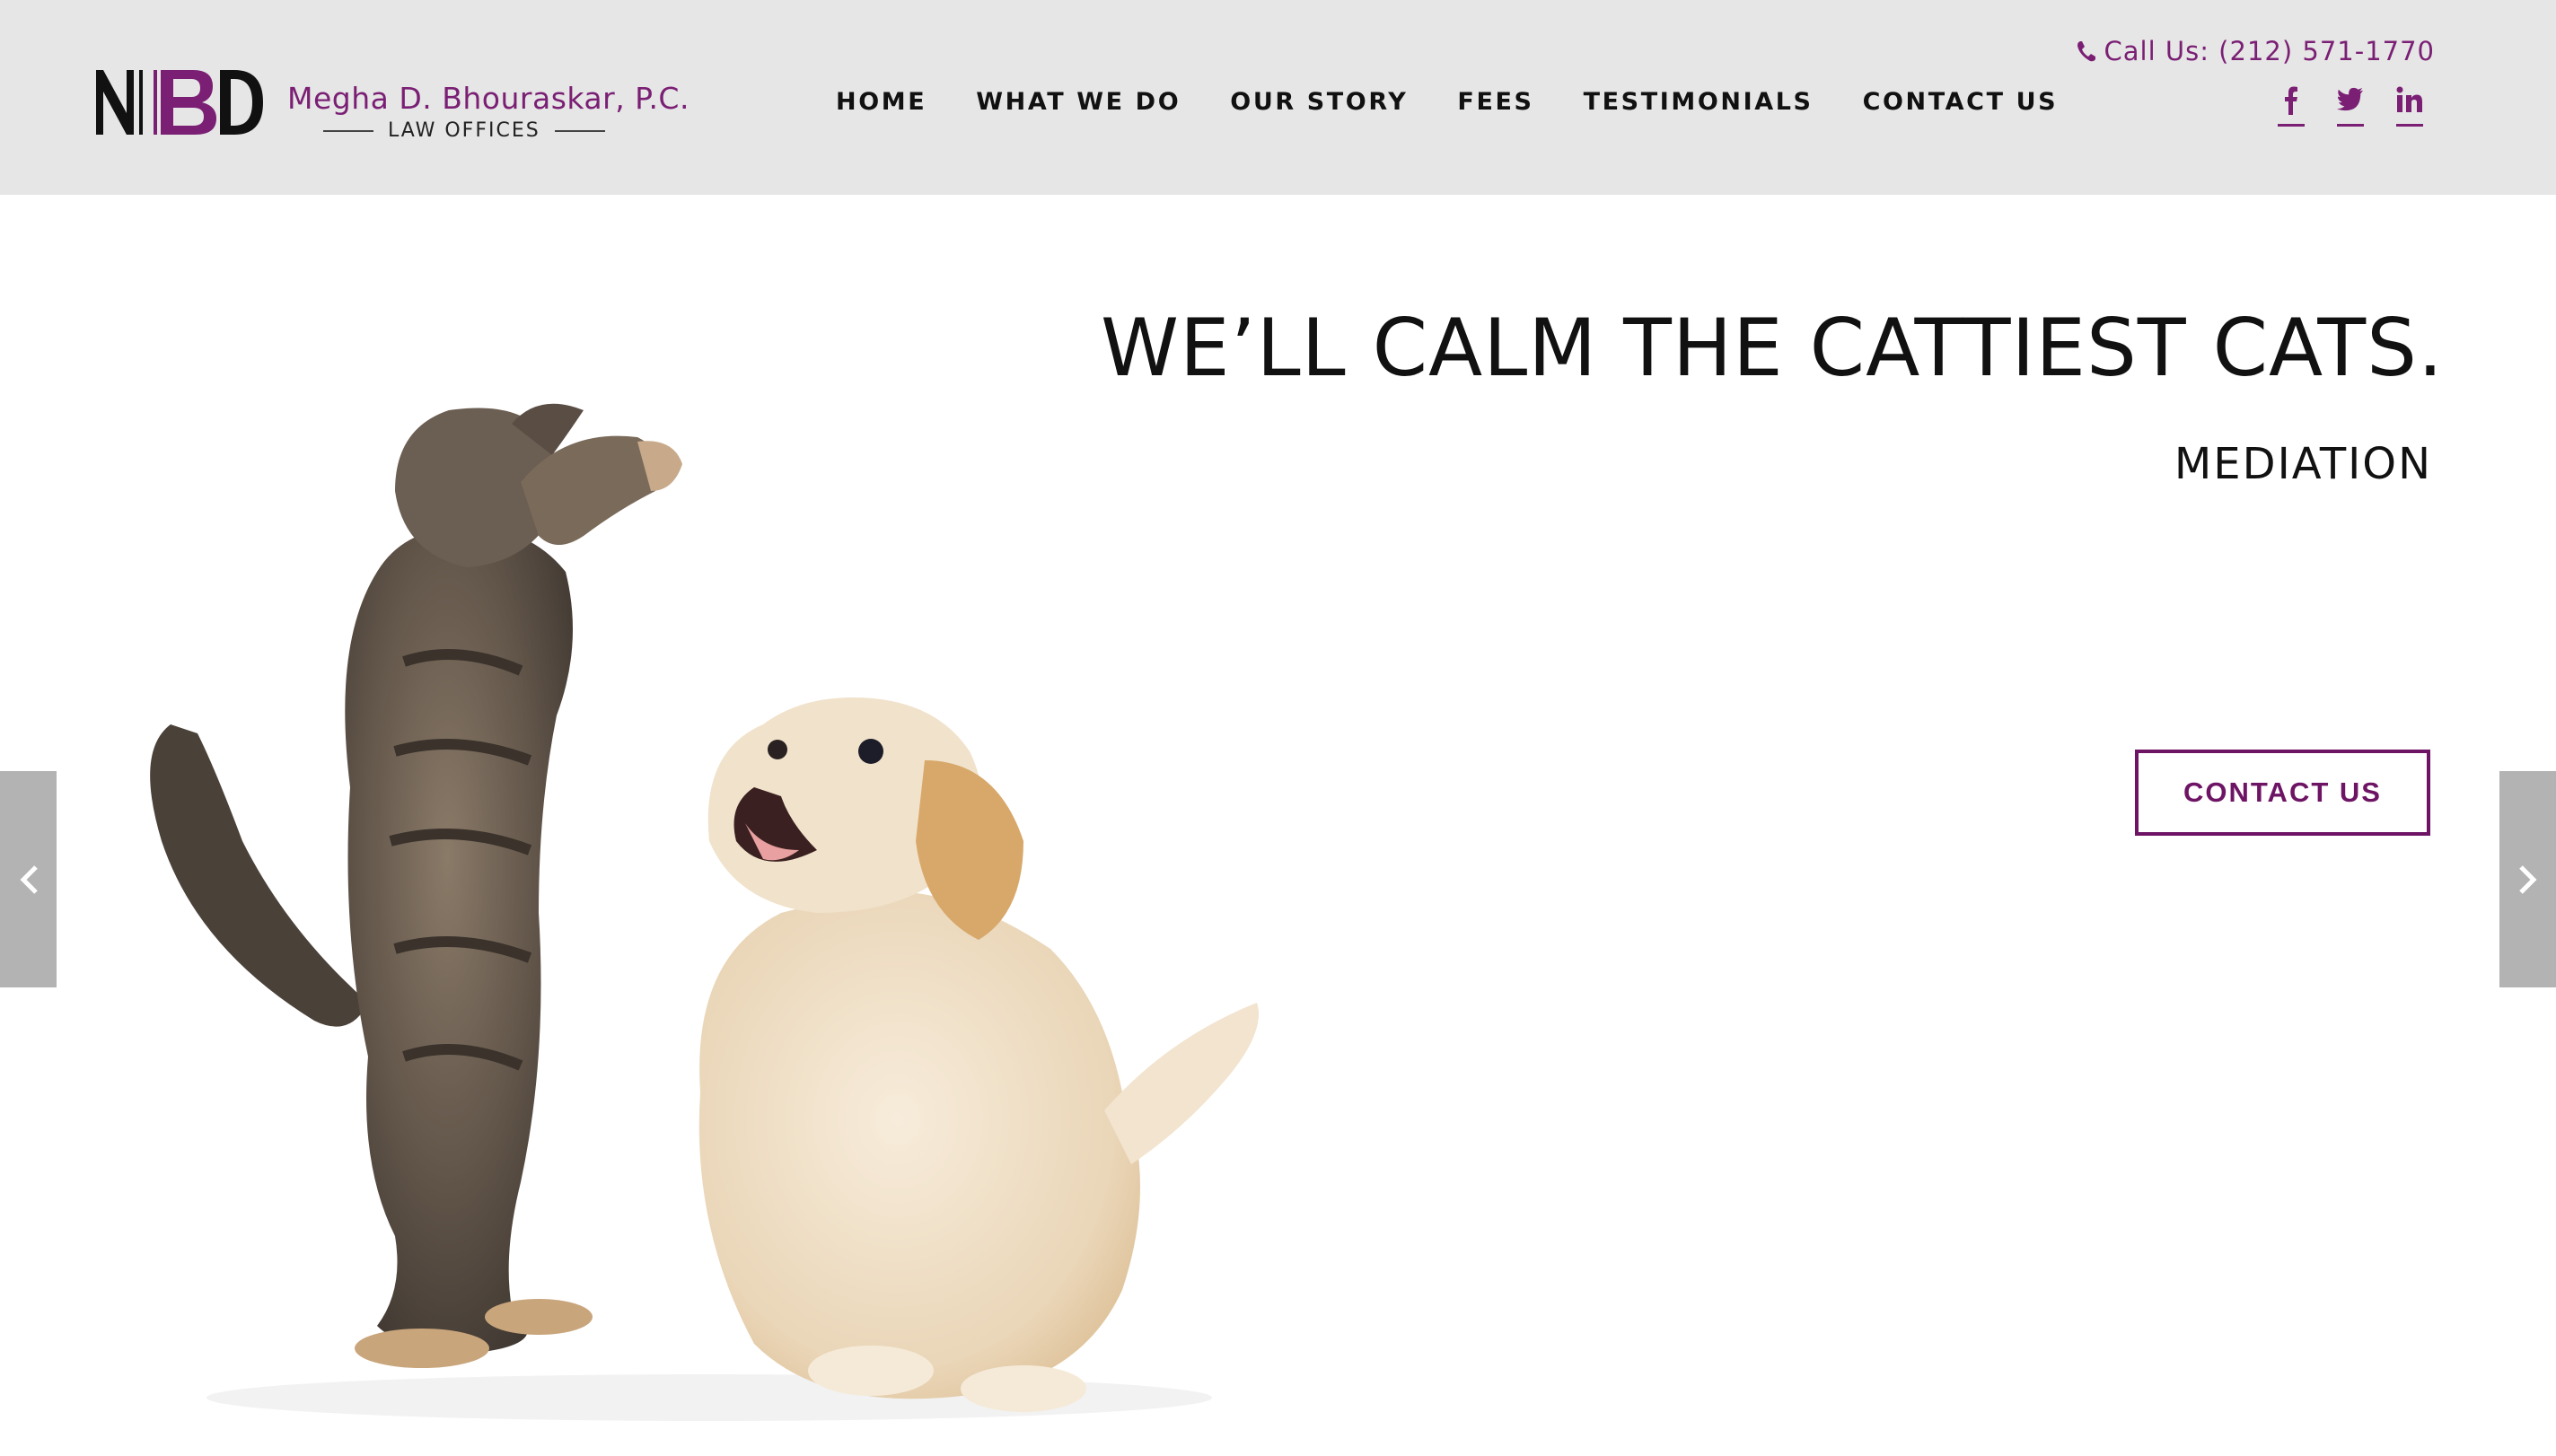 The image size is (2556, 1456). I want to click on linkedin-icon, so click(2409, 99).